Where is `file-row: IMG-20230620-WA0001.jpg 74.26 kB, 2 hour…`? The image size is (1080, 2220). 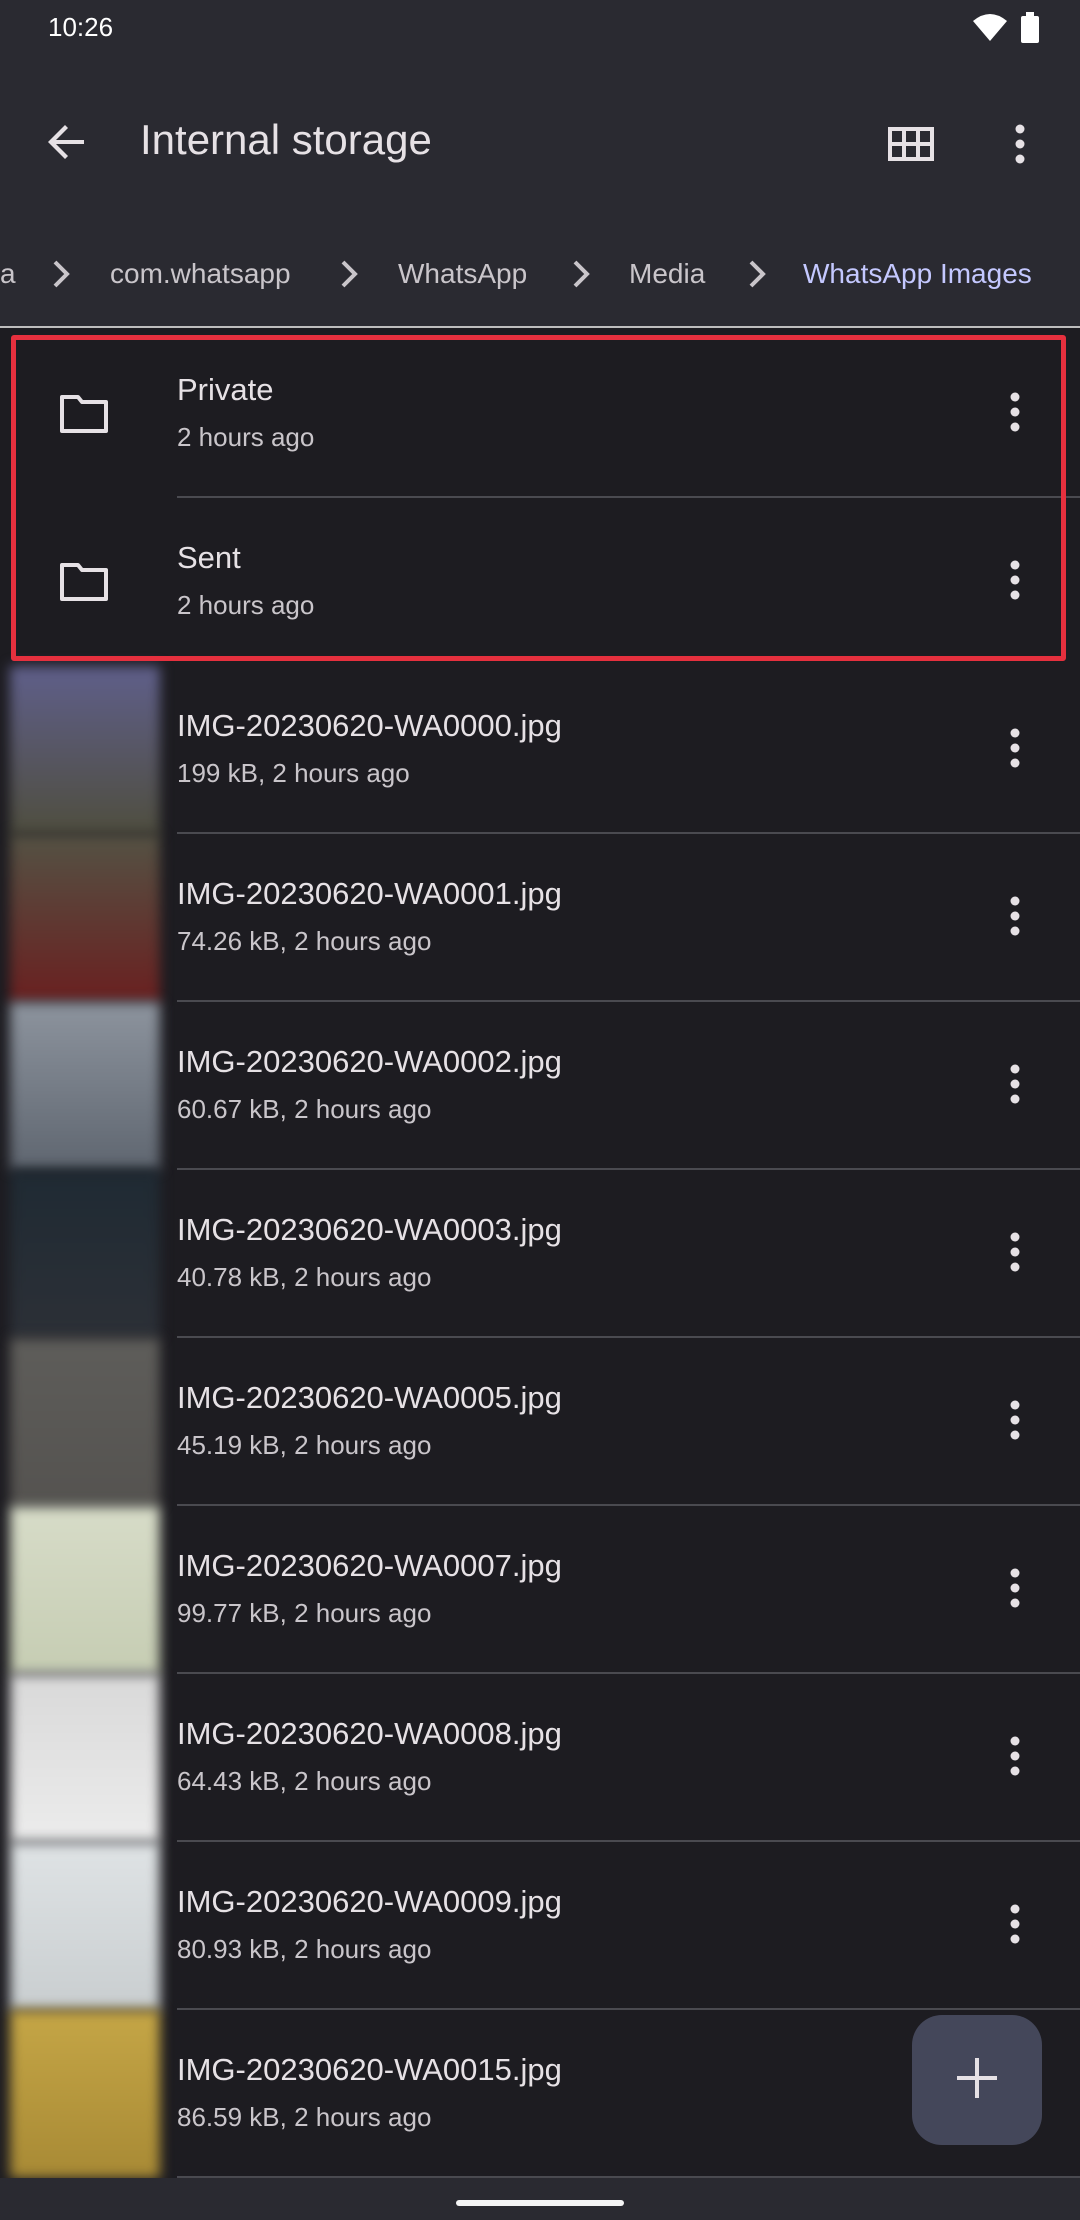
file-row: IMG-20230620-WA0001.jpg 74.26 kB, 2 hour… is located at coordinates (540, 918).